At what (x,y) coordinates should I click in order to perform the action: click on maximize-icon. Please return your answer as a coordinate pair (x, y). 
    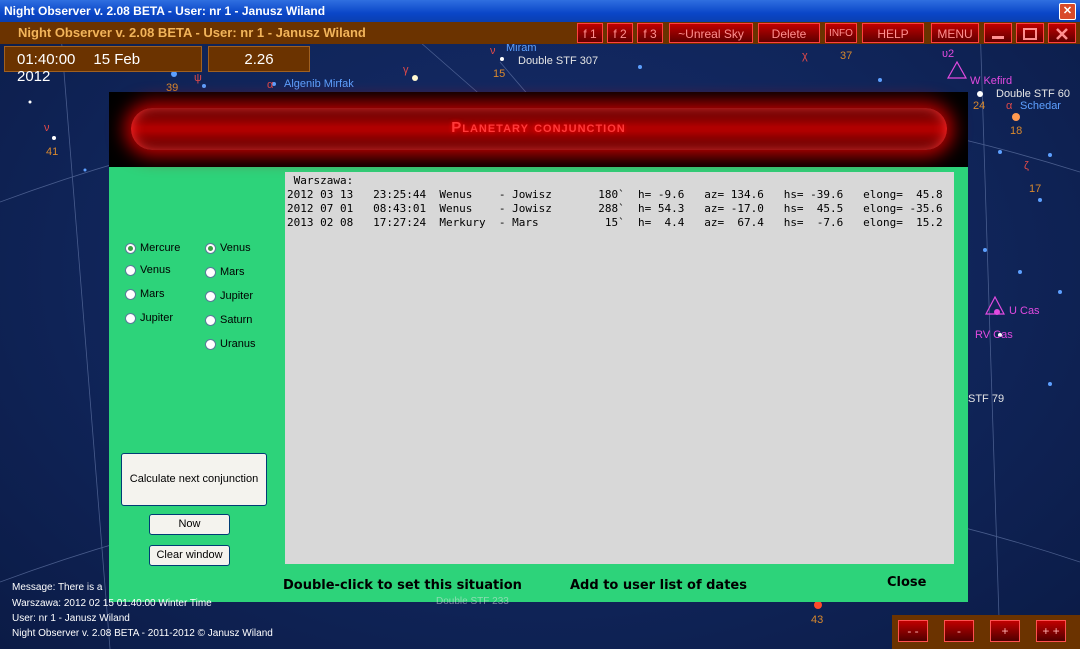
    Looking at the image, I should click on (1030, 34).